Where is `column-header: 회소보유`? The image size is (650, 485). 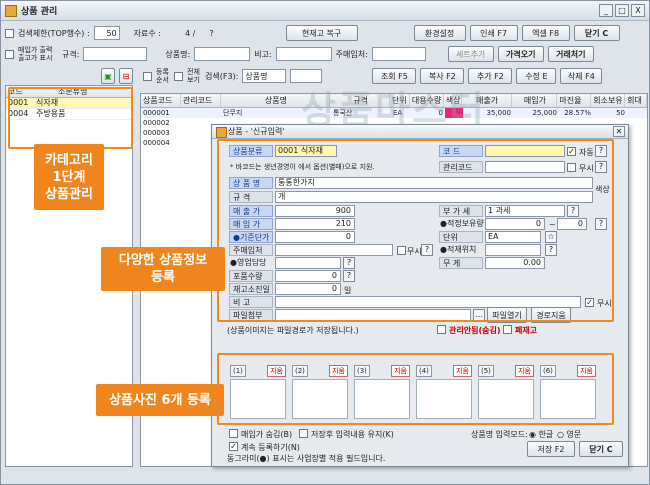 column-header: 회소보유 is located at coordinates (608, 100).